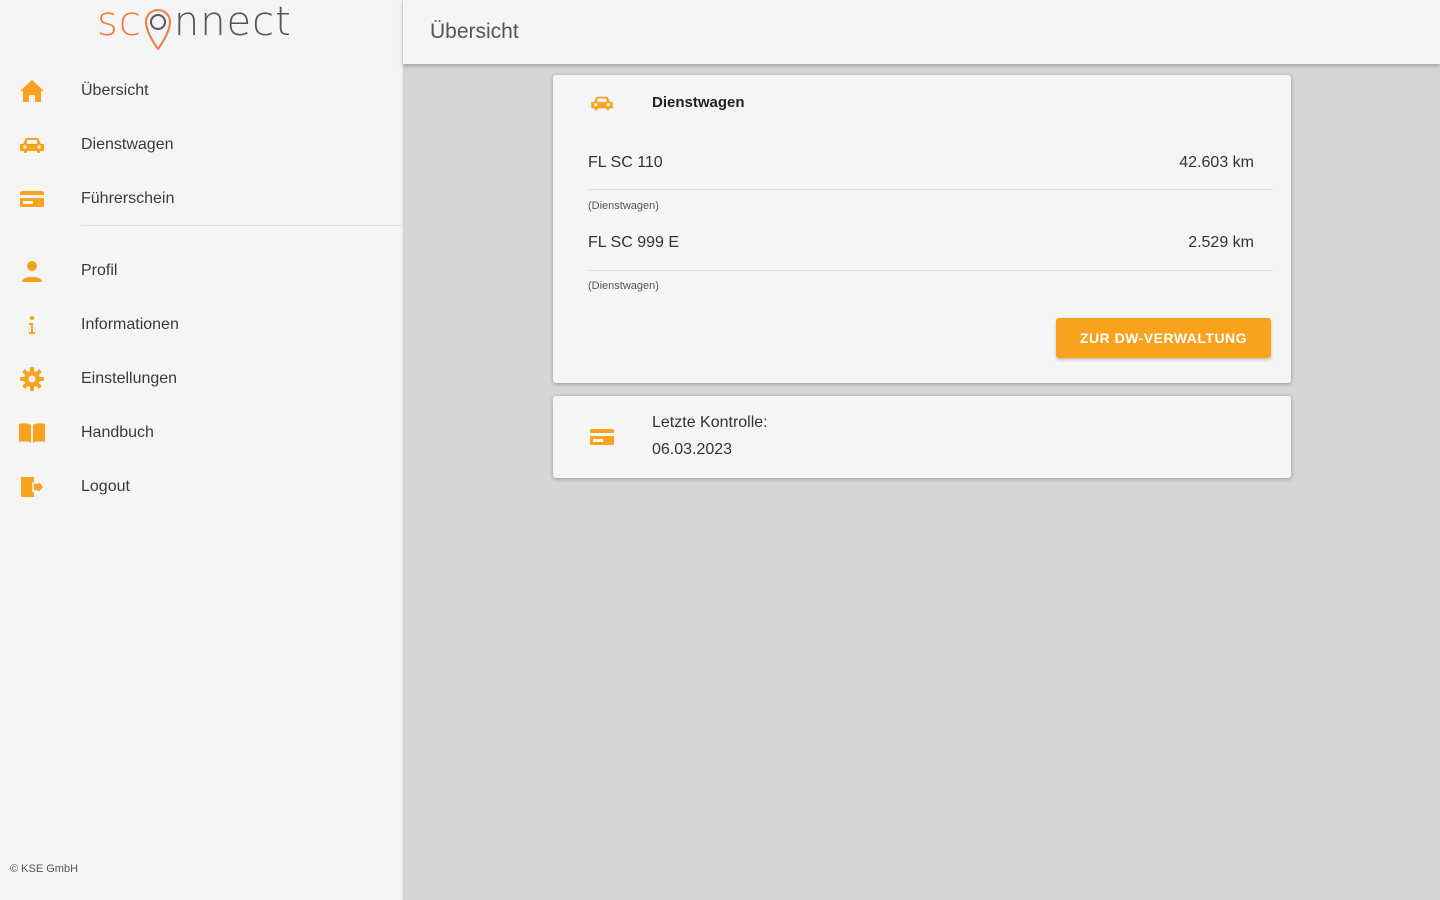 The height and width of the screenshot is (900, 1440). I want to click on sidebar-divider, so click(242, 225).